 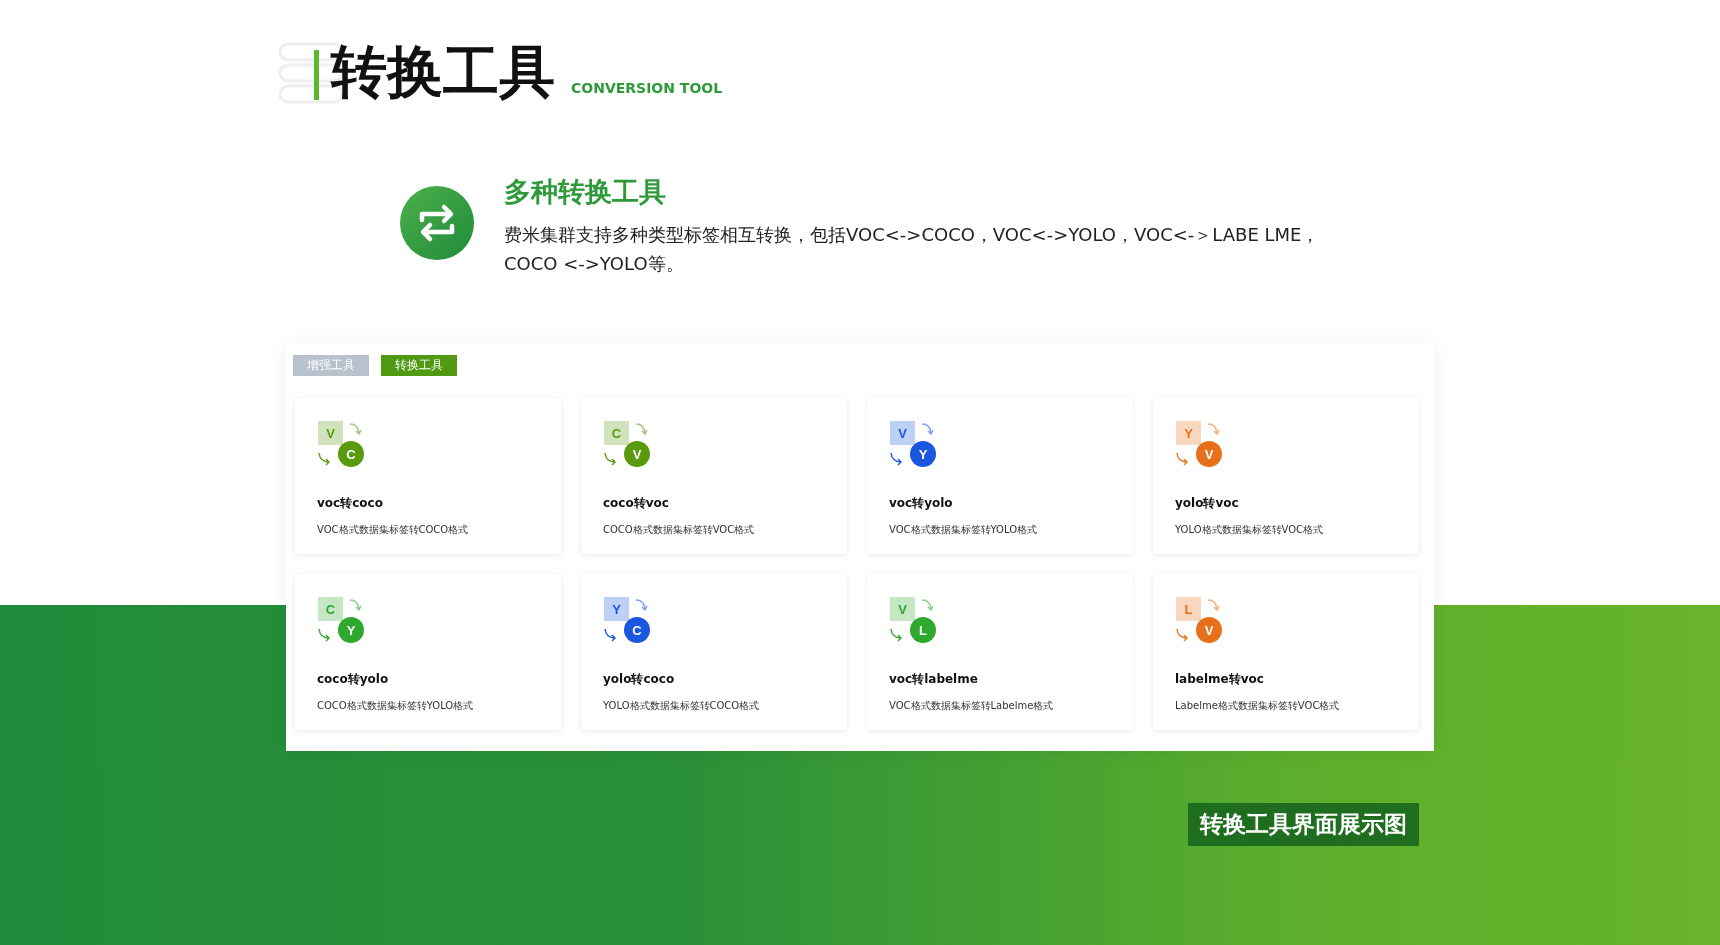 I want to click on page-subtitle: CONVERSION TOOL, so click(x=647, y=88).